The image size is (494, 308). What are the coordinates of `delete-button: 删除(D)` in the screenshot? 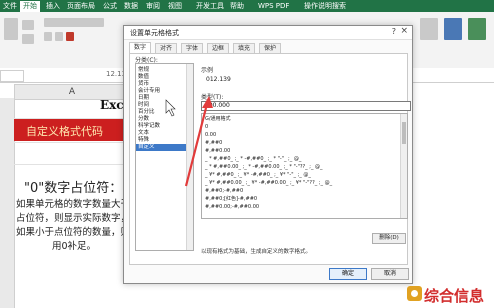 It's located at (389, 238).